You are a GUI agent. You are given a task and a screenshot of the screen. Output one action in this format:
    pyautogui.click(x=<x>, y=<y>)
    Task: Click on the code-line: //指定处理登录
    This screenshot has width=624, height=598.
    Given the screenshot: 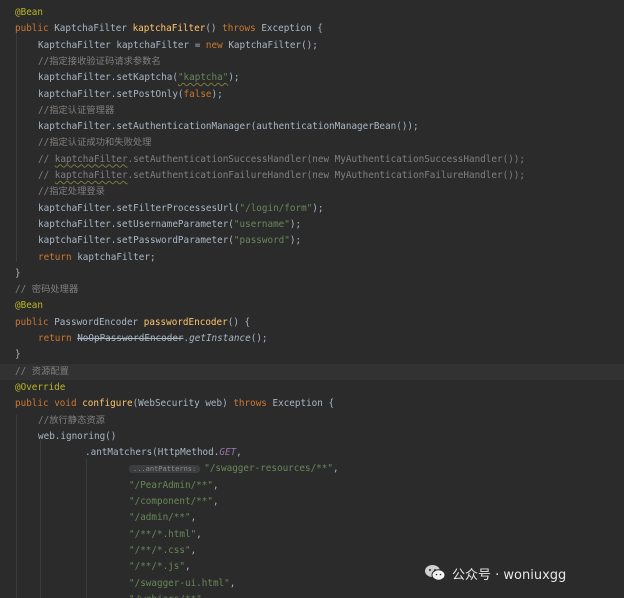 What is the action you would take?
    pyautogui.click(x=312, y=192)
    